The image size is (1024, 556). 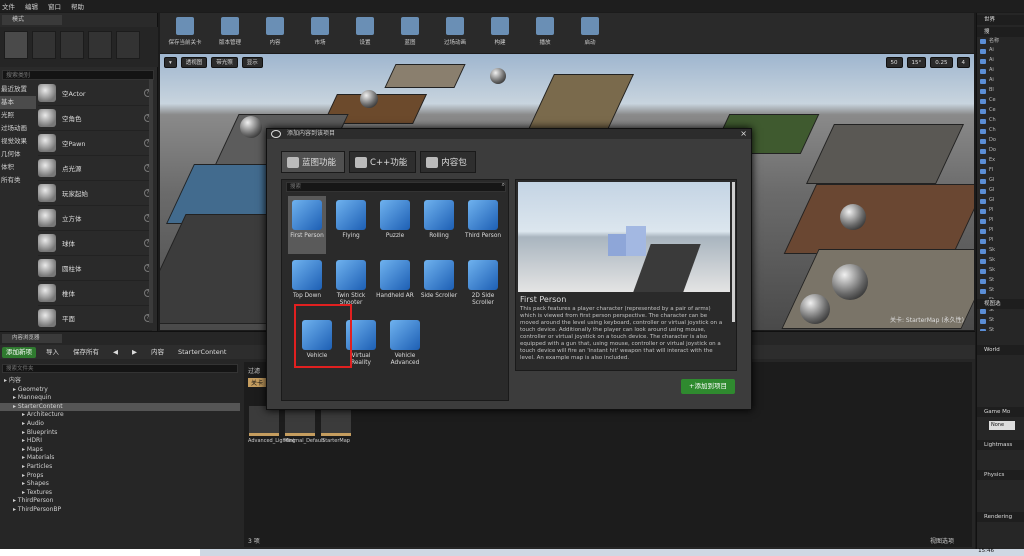 What do you see at coordinates (95, 193) in the screenshot?
I see `placeable-item: 玩家起始?` at bounding box center [95, 193].